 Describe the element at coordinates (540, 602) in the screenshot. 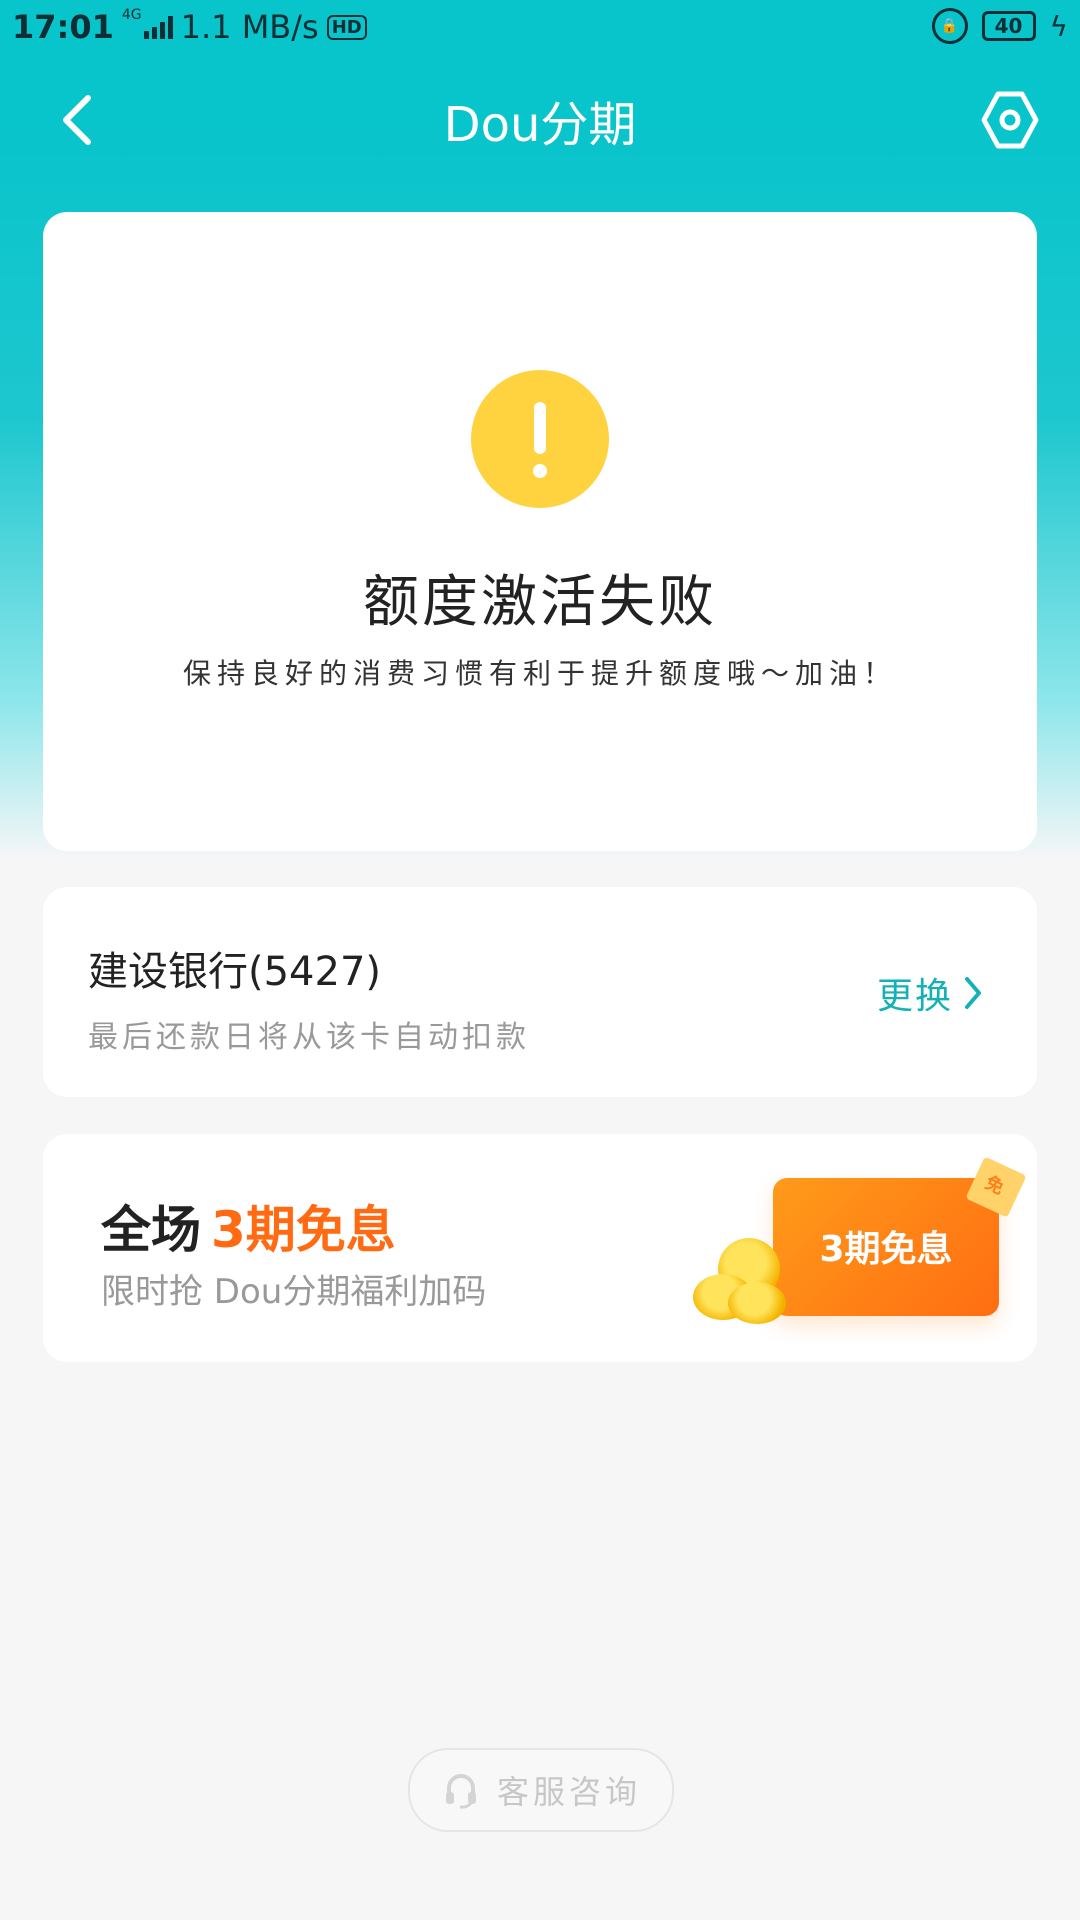

I see `activation-status-title: 额度激活失败` at that location.